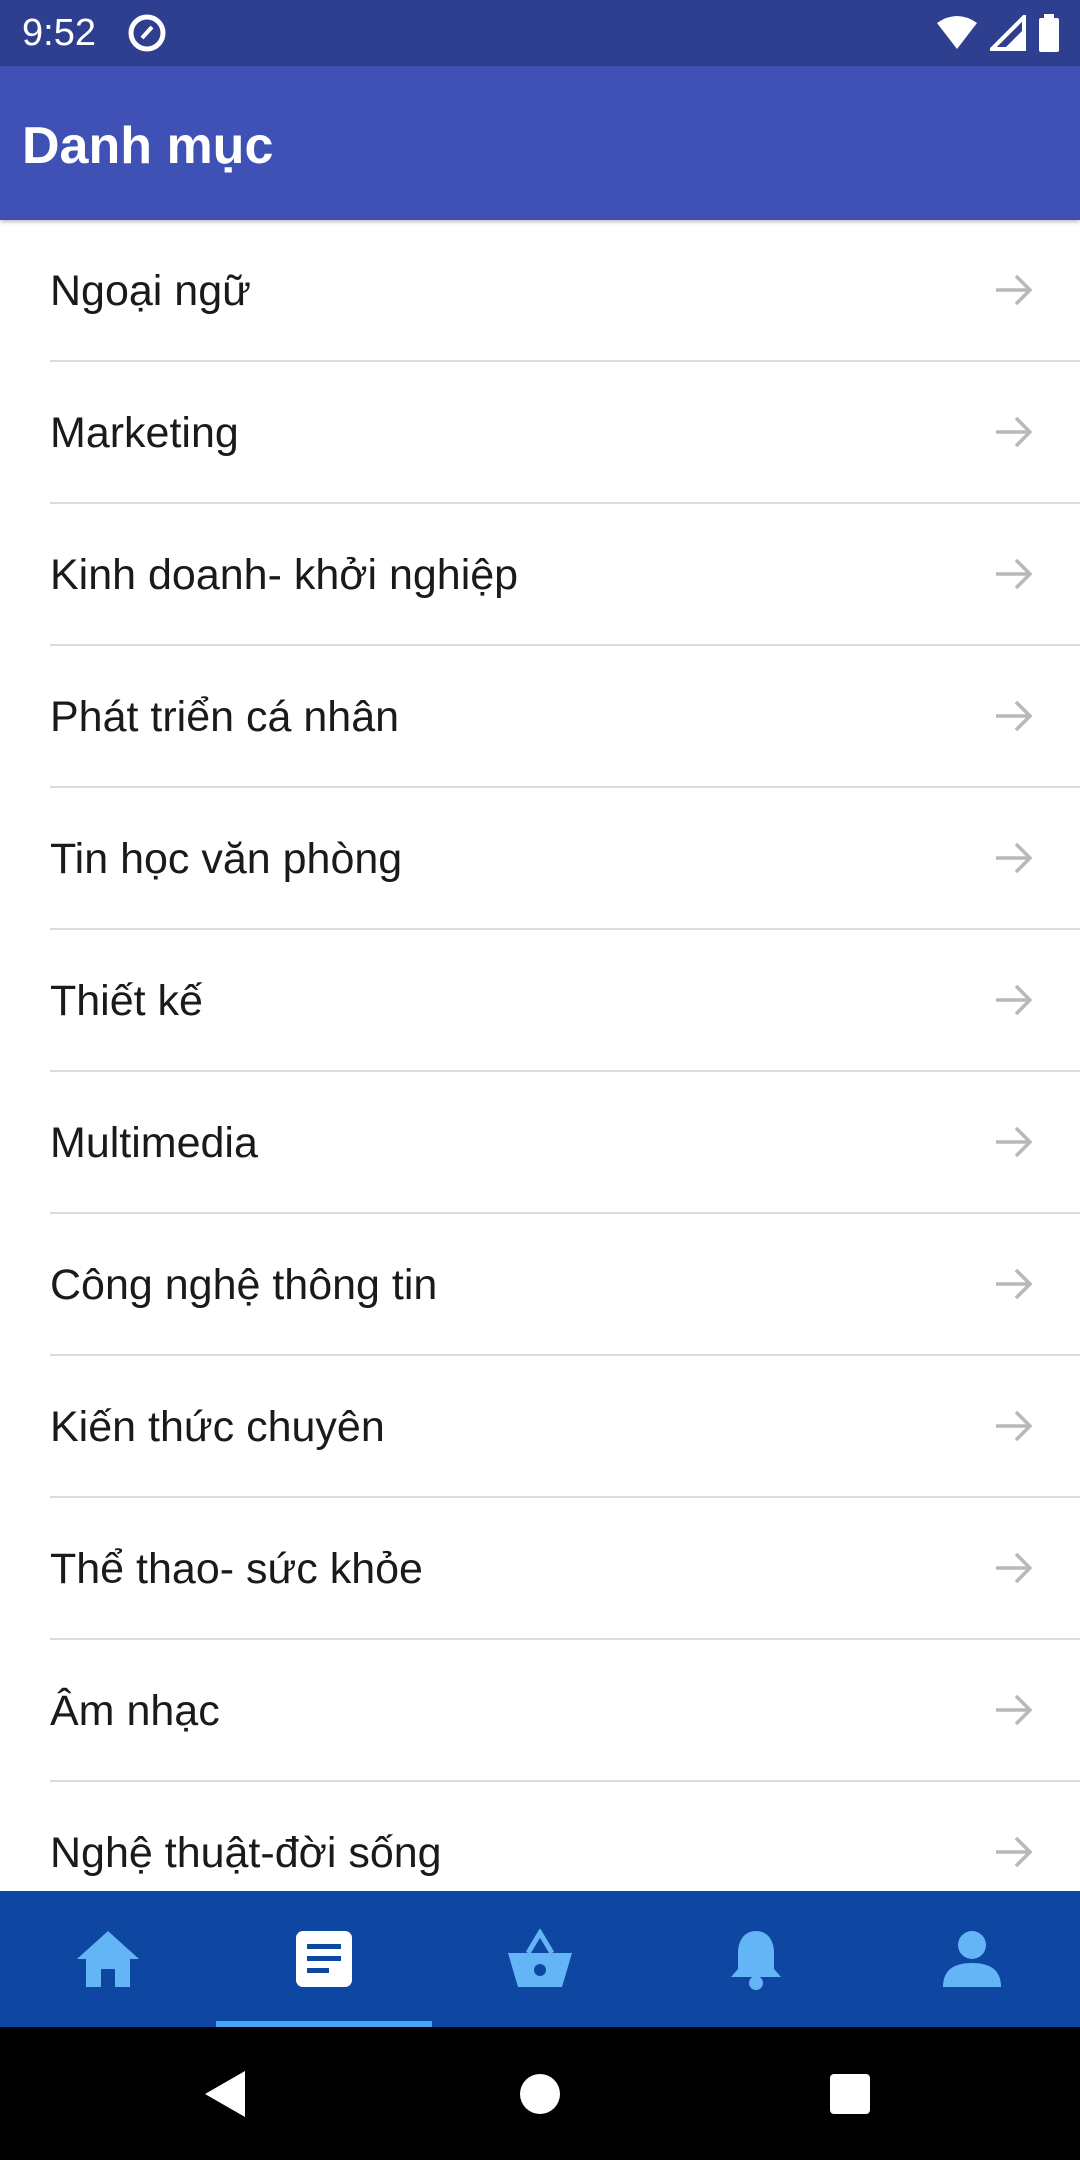  I want to click on list-item-label: Kinh doanh- khởi nghiệp, so click(284, 575).